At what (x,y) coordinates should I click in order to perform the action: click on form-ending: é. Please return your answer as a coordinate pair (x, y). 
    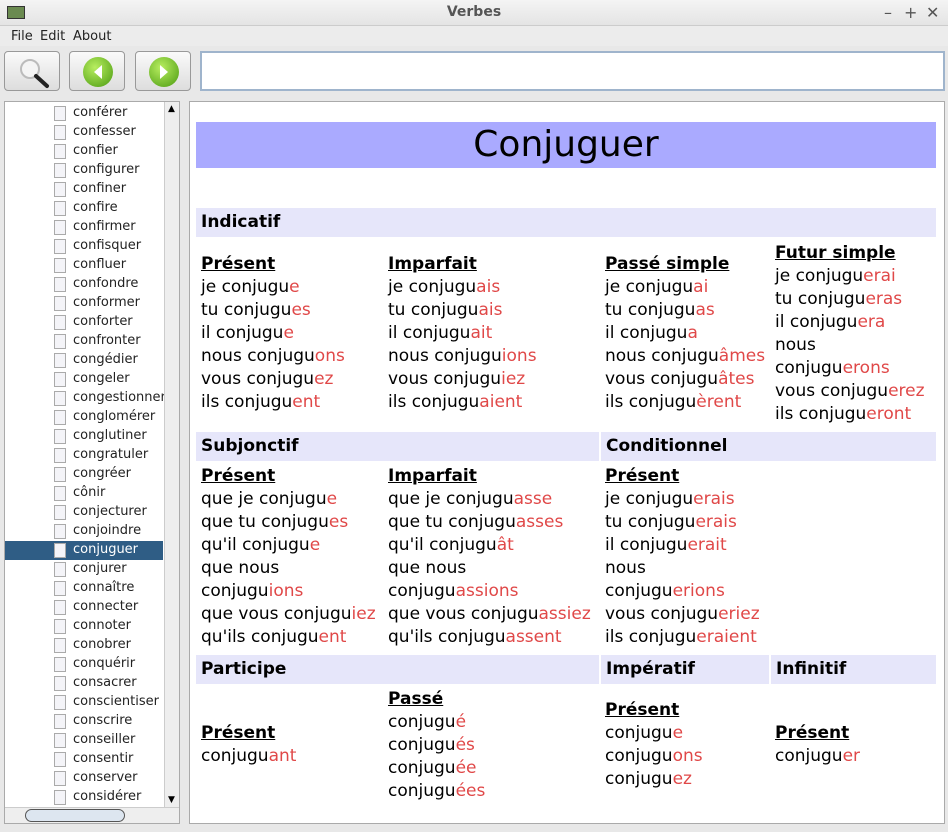
    Looking at the image, I should click on (461, 722).